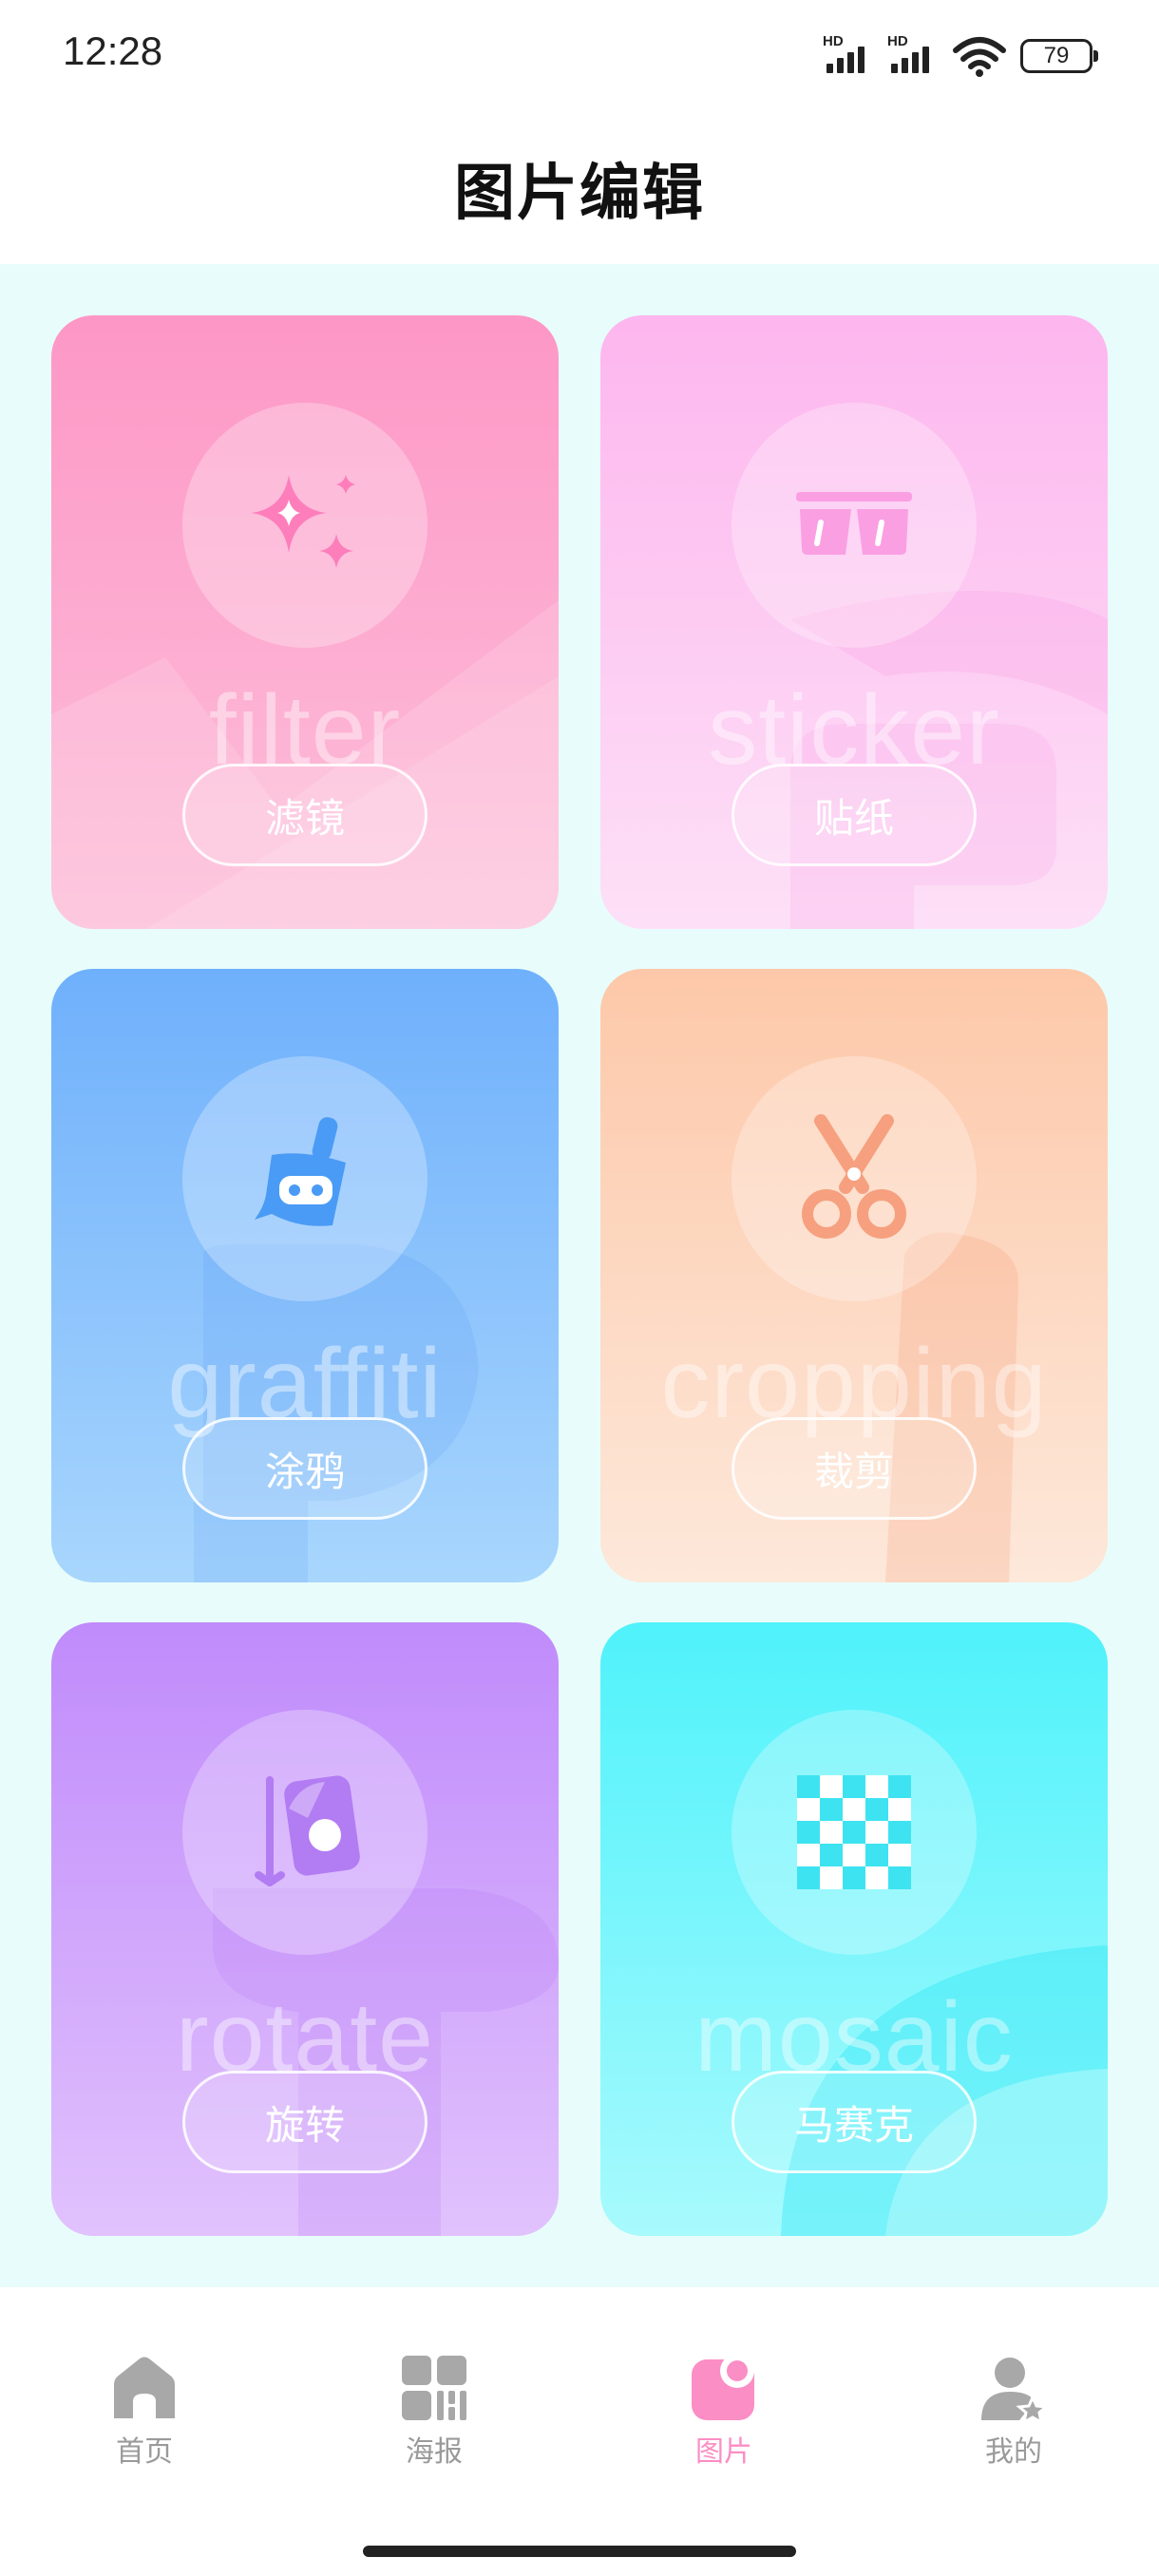 The image size is (1159, 2576). I want to click on poster-grid-icon, so click(434, 2388).